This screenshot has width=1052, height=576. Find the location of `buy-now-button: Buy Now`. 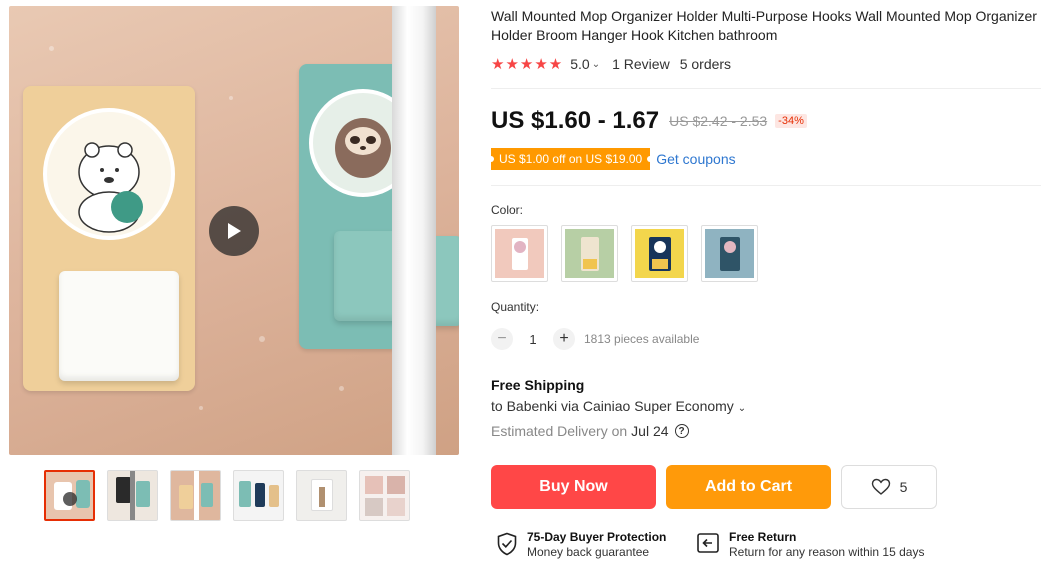

buy-now-button: Buy Now is located at coordinates (573, 487).